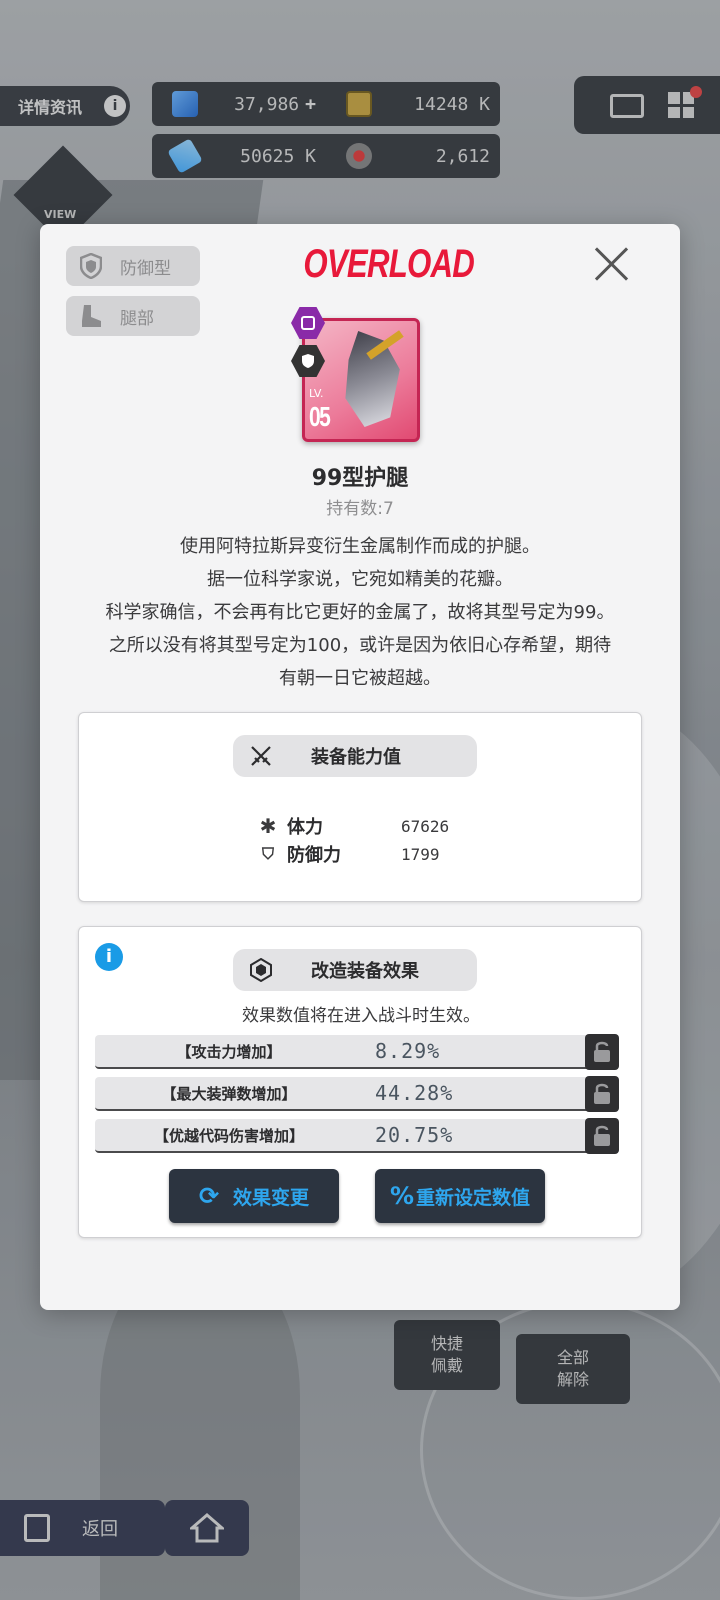 The width and height of the screenshot is (720, 1600). What do you see at coordinates (365, 971) in the screenshot?
I see `effects-panel-title: 改造装备效果` at bounding box center [365, 971].